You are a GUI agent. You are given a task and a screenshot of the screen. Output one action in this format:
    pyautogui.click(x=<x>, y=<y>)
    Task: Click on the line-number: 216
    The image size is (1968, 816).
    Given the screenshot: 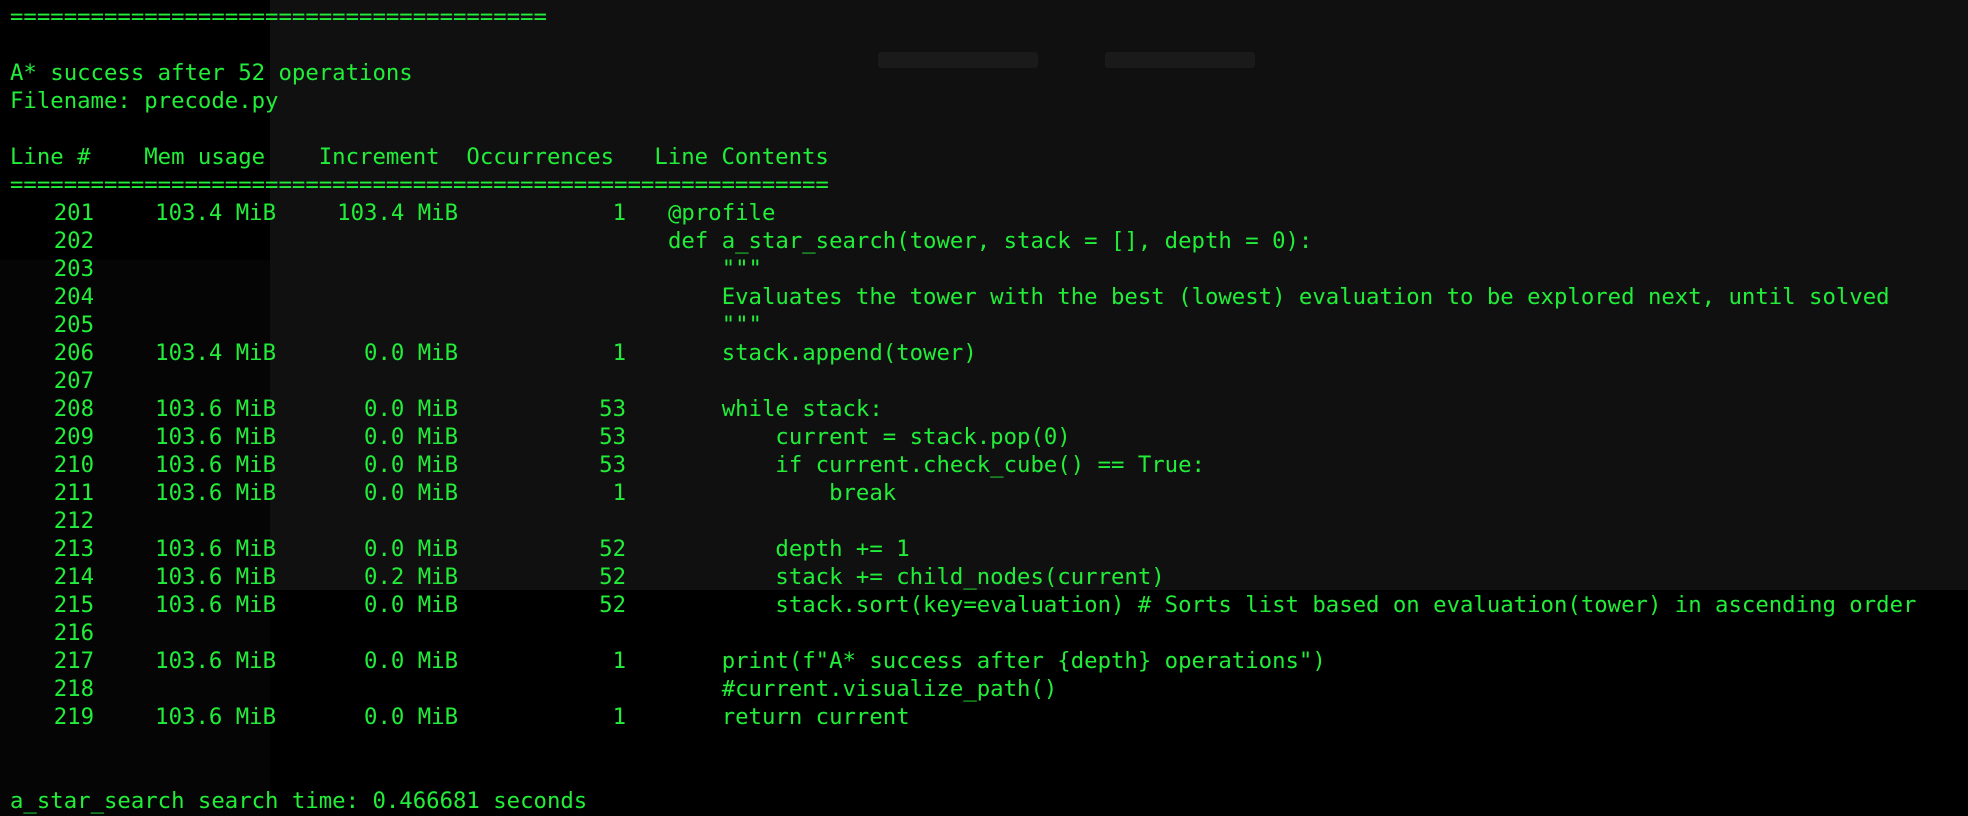 What is the action you would take?
    pyautogui.click(x=73, y=633)
    